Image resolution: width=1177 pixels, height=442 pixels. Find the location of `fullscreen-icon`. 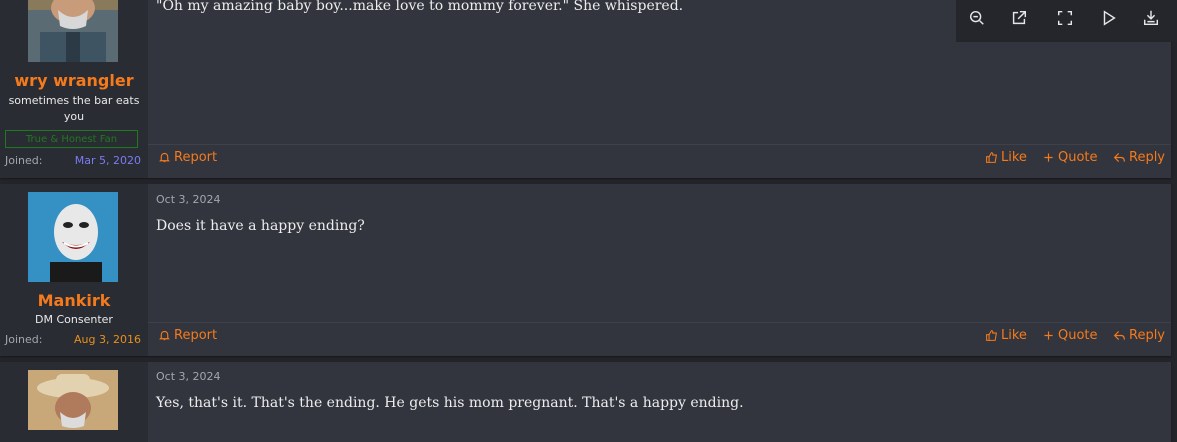

fullscreen-icon is located at coordinates (1065, 18).